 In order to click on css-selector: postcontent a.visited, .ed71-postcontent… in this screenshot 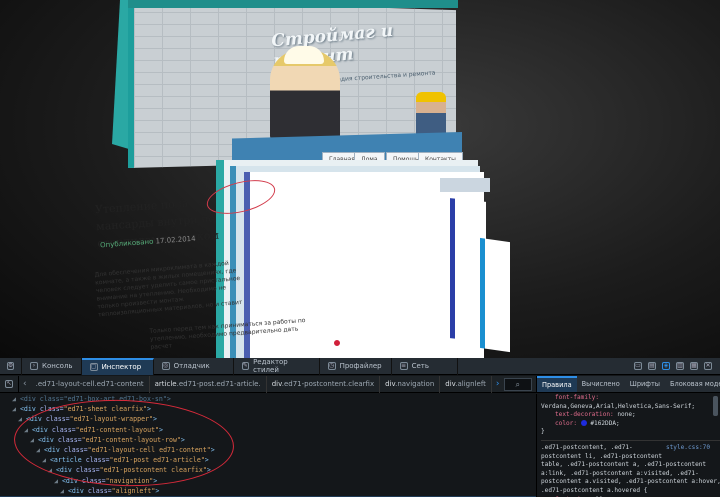, I will do `click(630, 482)`.